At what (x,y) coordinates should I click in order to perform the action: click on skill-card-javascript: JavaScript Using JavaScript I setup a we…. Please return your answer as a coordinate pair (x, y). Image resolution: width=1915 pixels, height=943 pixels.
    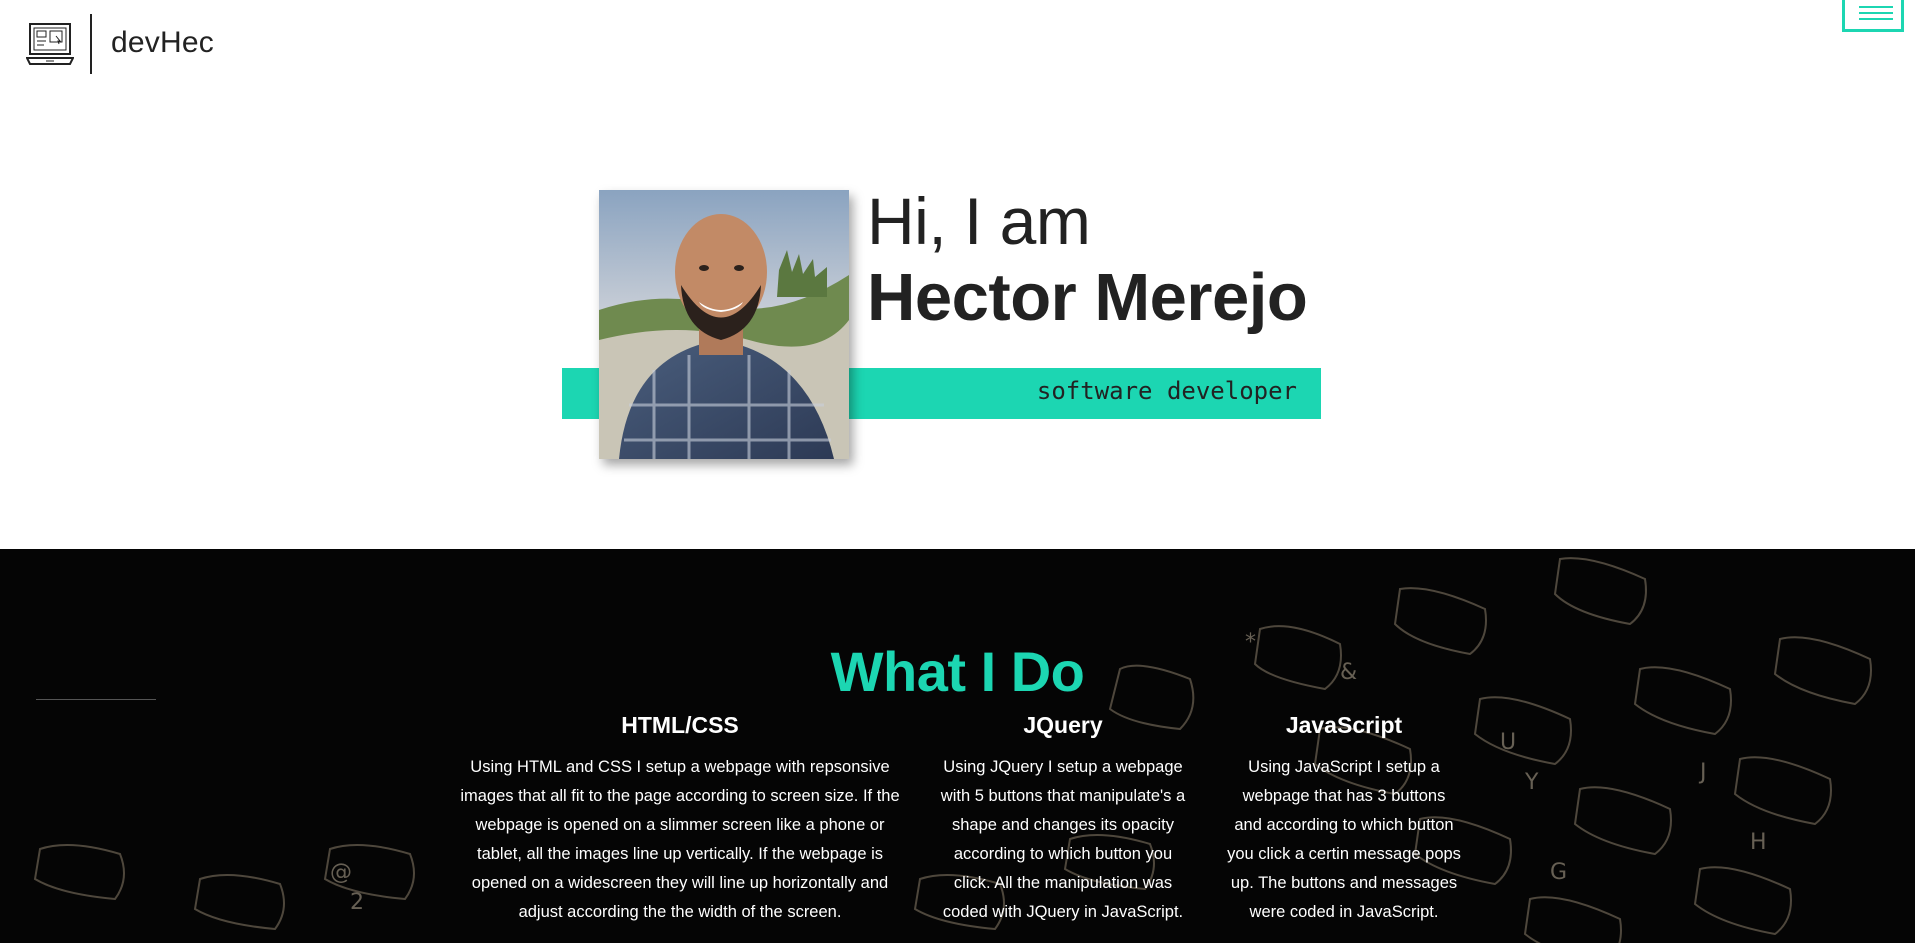
    Looking at the image, I should click on (1344, 819).